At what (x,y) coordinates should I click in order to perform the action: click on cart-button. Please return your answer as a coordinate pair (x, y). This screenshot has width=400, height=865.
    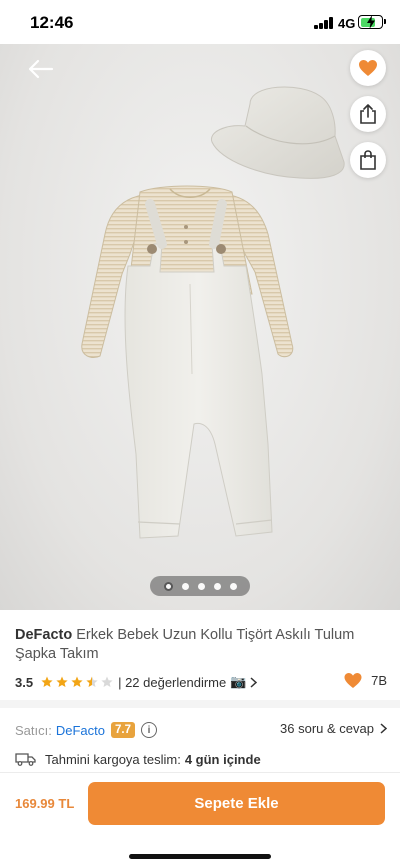
    Looking at the image, I should click on (368, 160).